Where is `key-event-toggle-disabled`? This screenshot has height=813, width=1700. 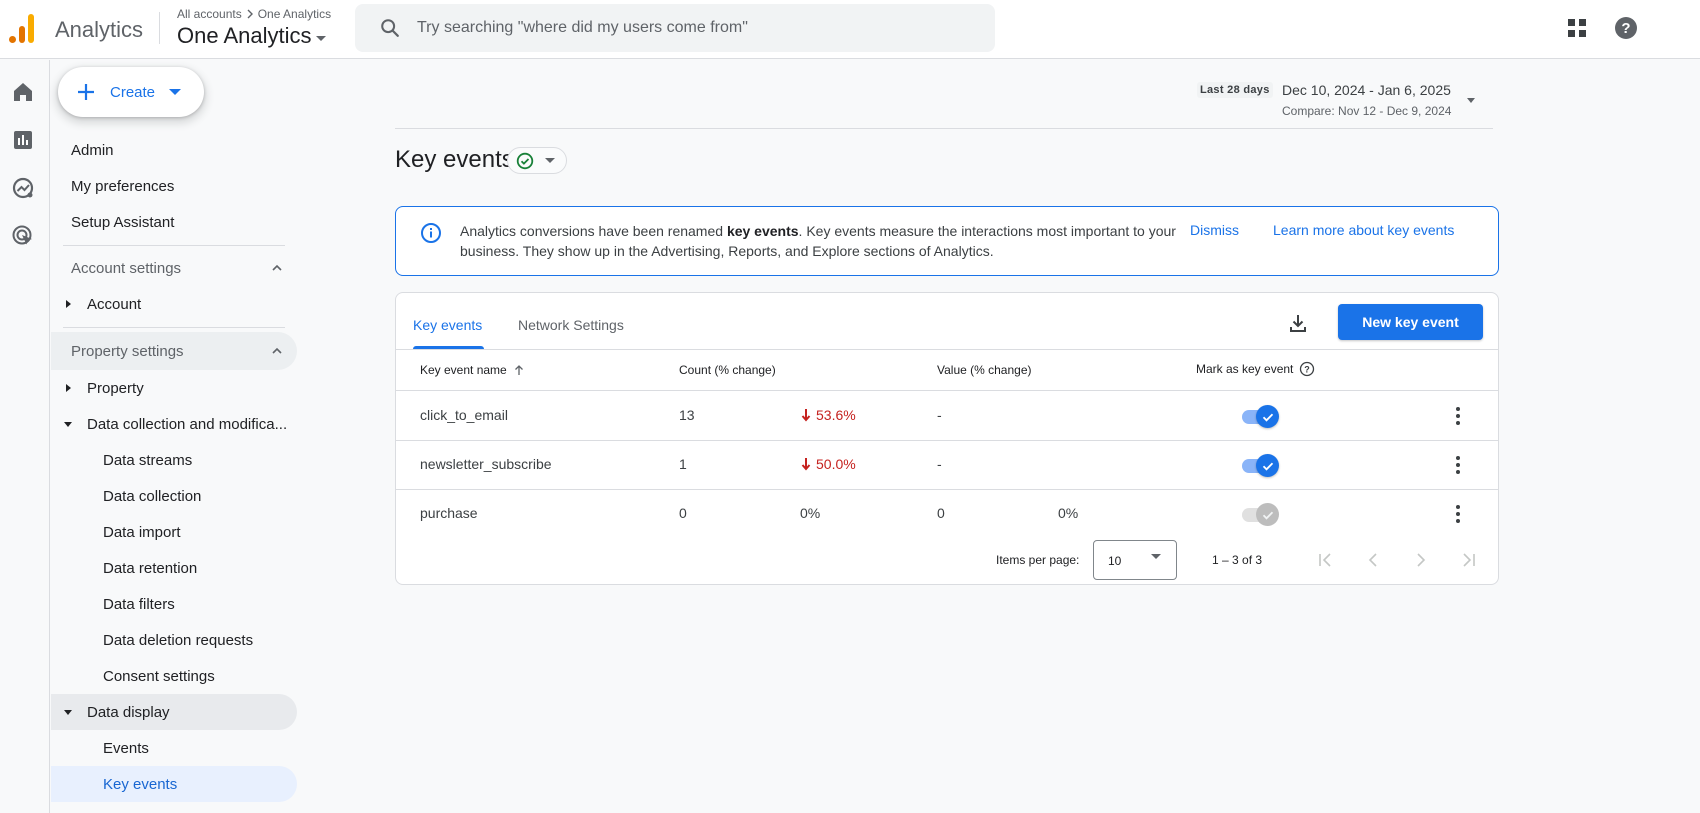
key-event-toggle-disabled is located at coordinates (1261, 514).